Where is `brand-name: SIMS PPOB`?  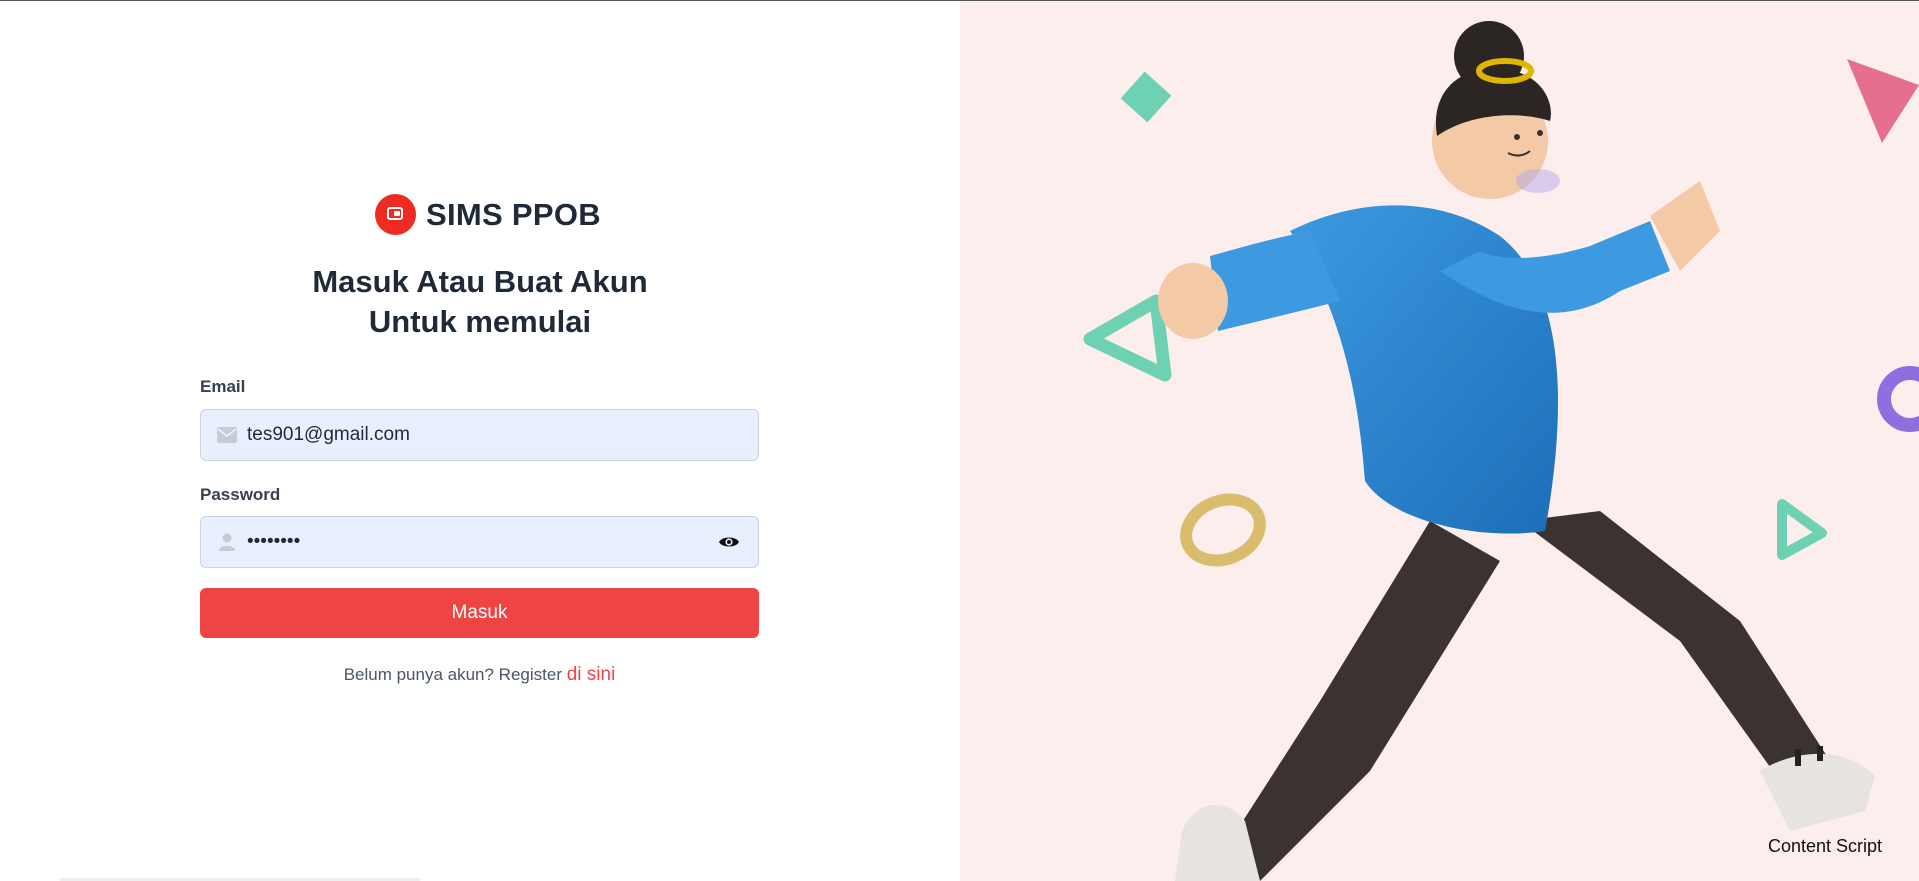
brand-name: SIMS PPOB is located at coordinates (513, 214).